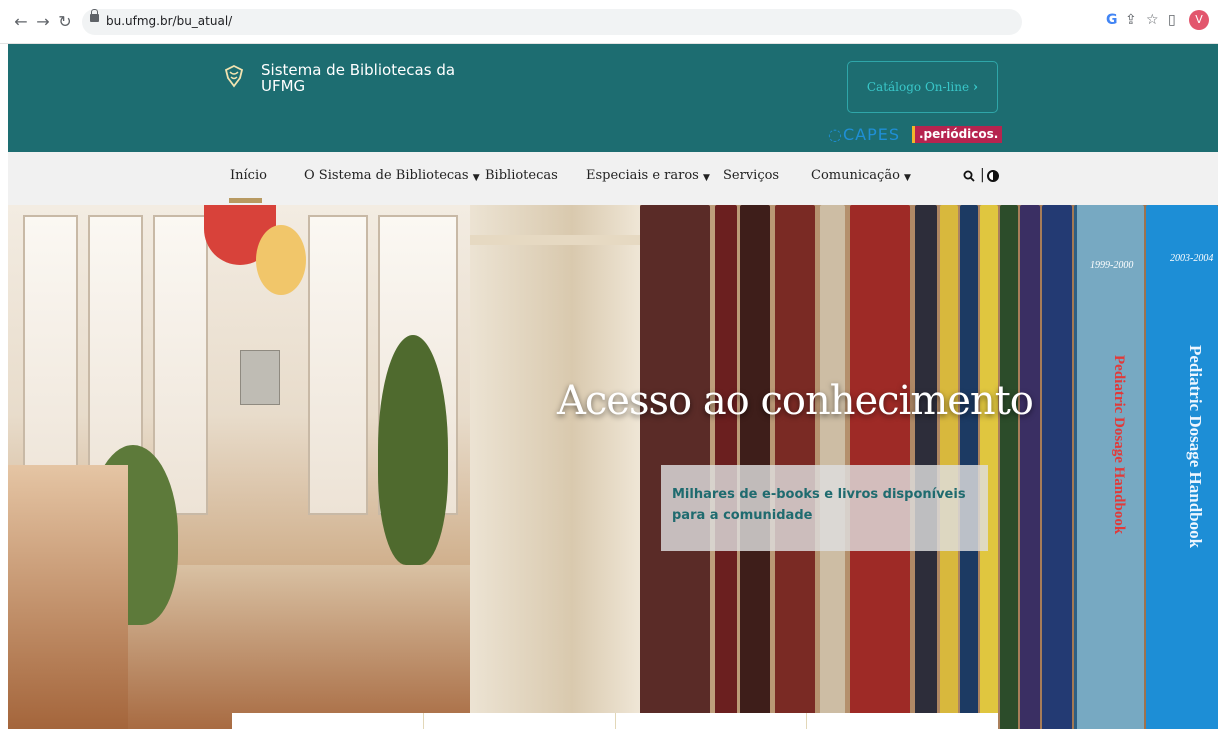 The height and width of the screenshot is (729, 1218). I want to click on capes-logo: ◌CAPES, so click(864, 134).